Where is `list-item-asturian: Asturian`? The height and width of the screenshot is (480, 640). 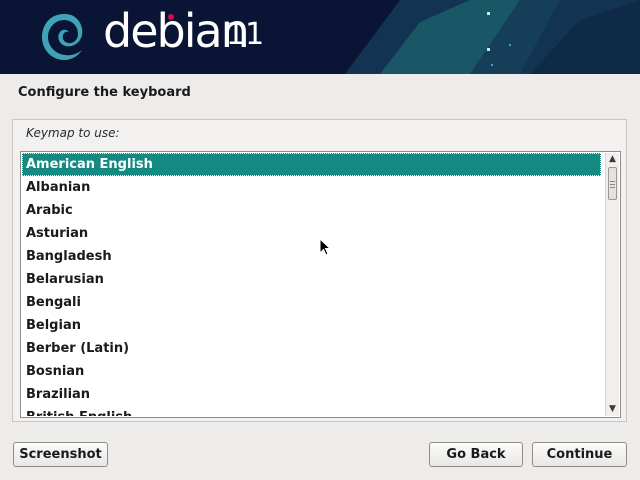 list-item-asturian: Asturian is located at coordinates (311, 233).